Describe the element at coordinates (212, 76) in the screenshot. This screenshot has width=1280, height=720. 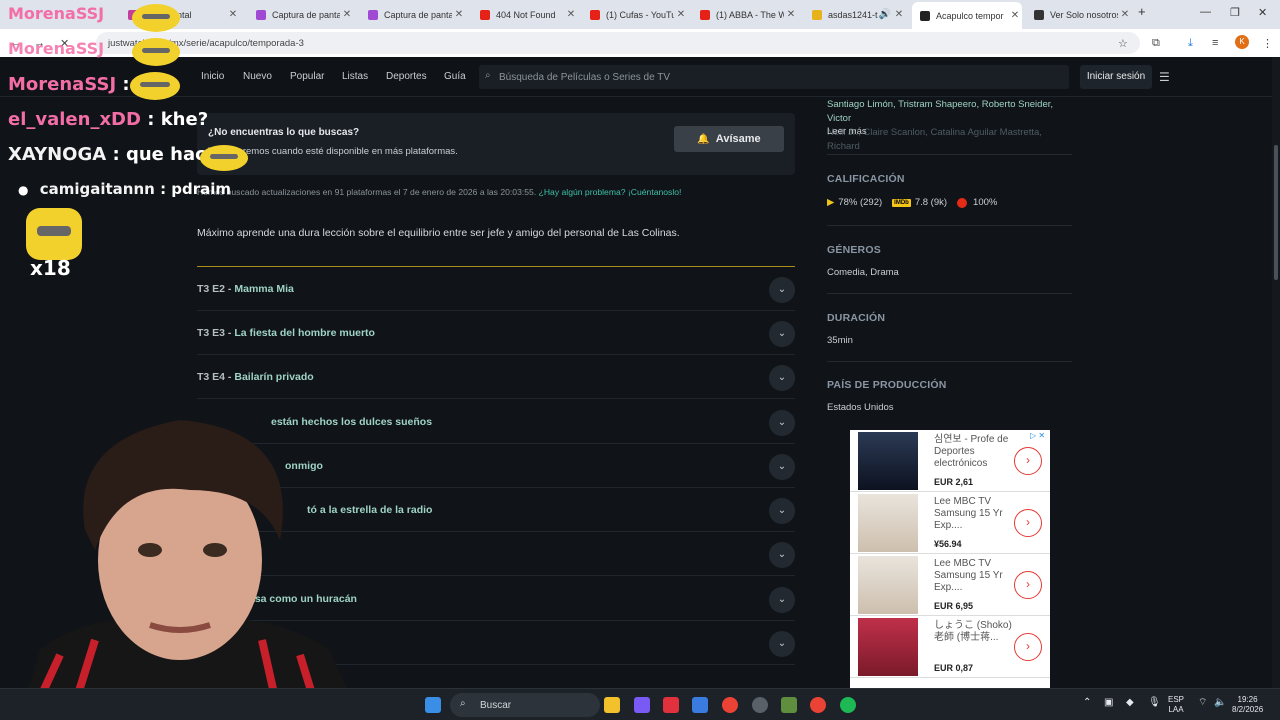
I see `nav-link-inicio: Inicio` at that location.